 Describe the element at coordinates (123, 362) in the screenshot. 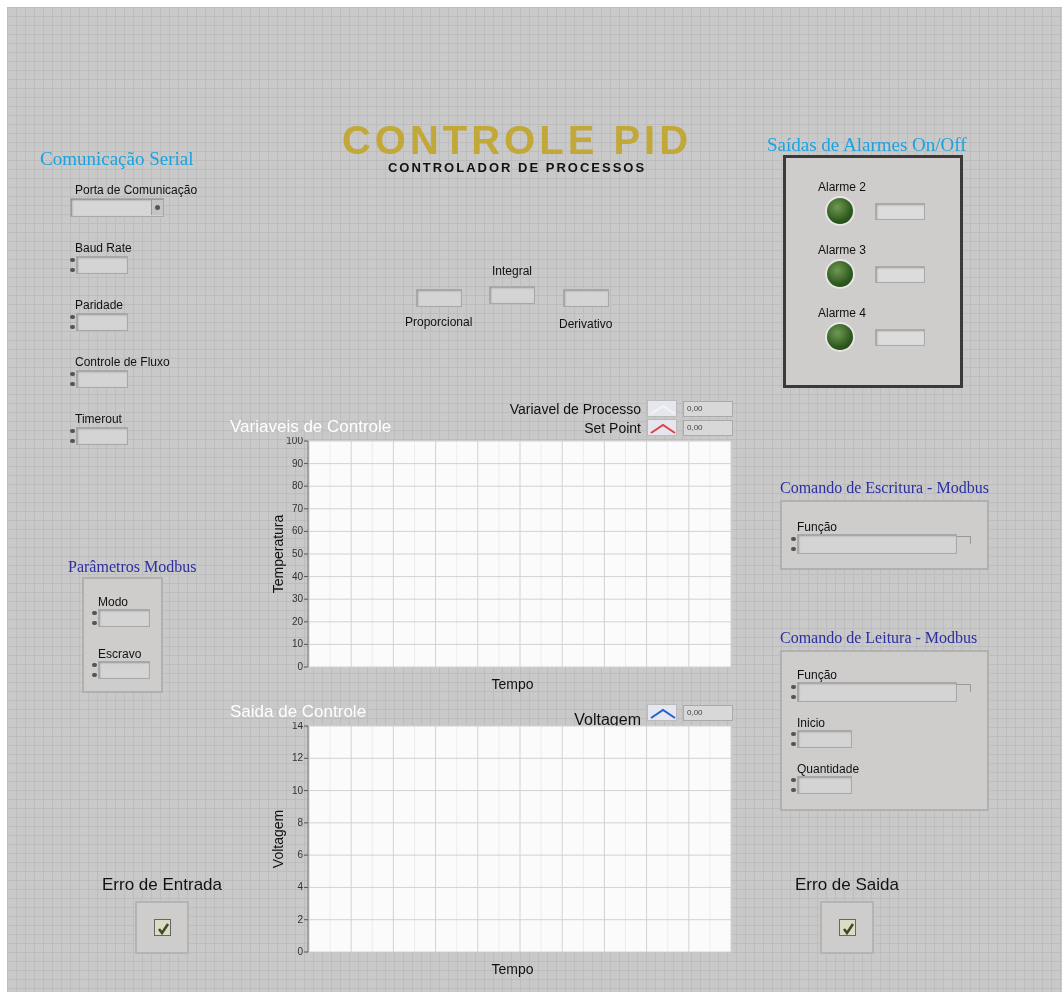

I see `field-label: Controle de Fluxo` at that location.